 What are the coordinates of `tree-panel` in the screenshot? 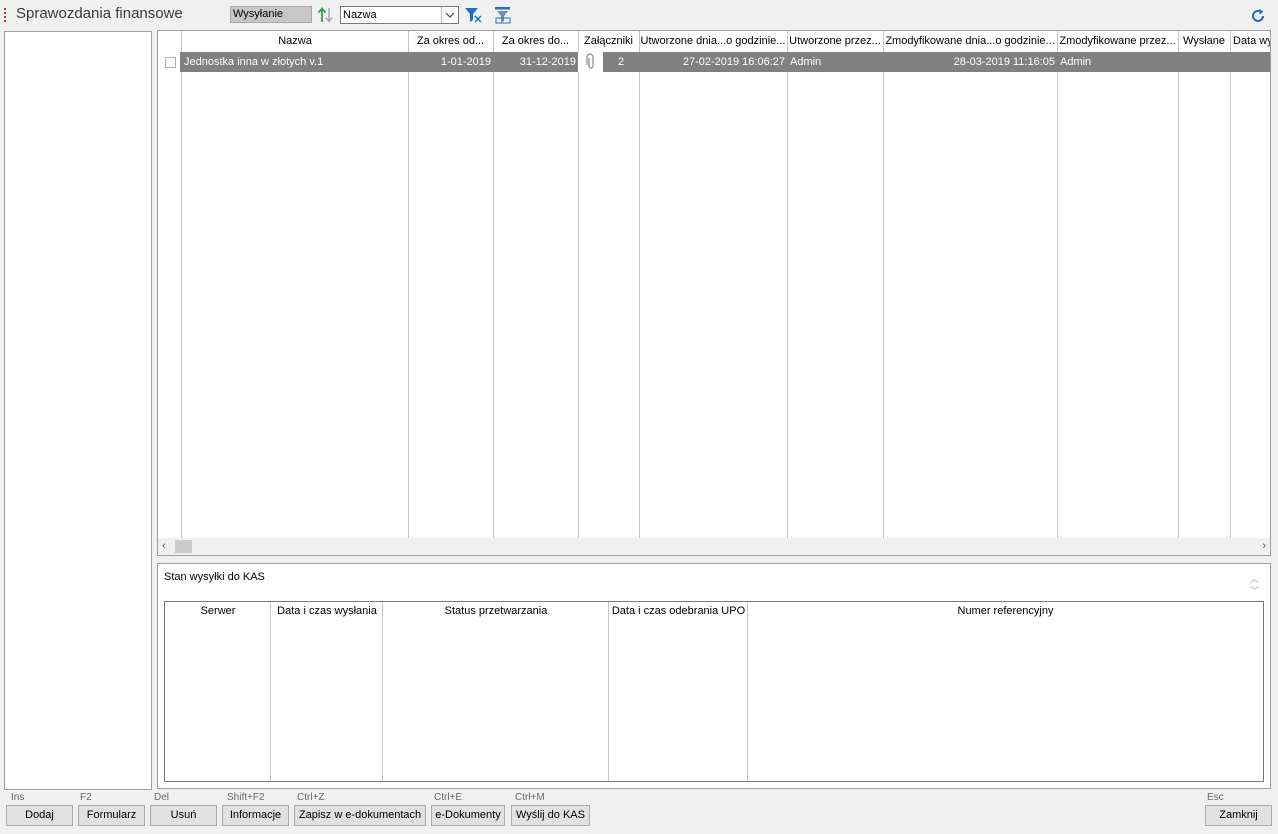 It's located at (78, 410).